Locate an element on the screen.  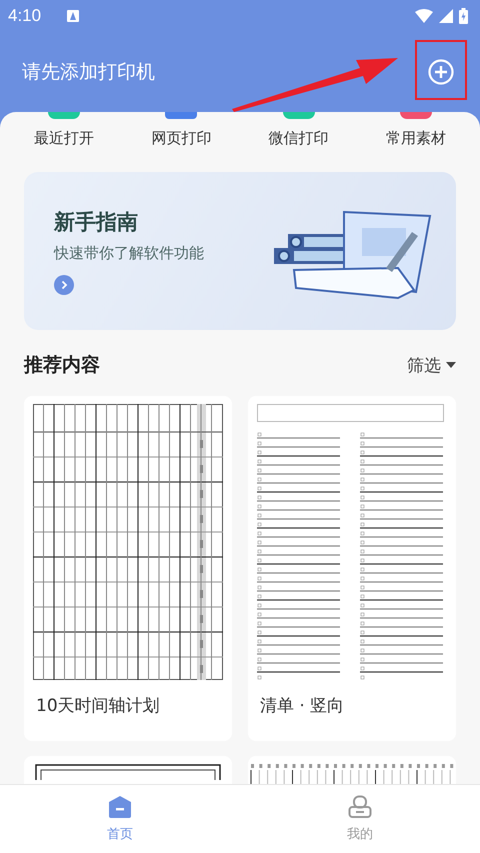
section-title: 推荐内容 is located at coordinates (62, 365).